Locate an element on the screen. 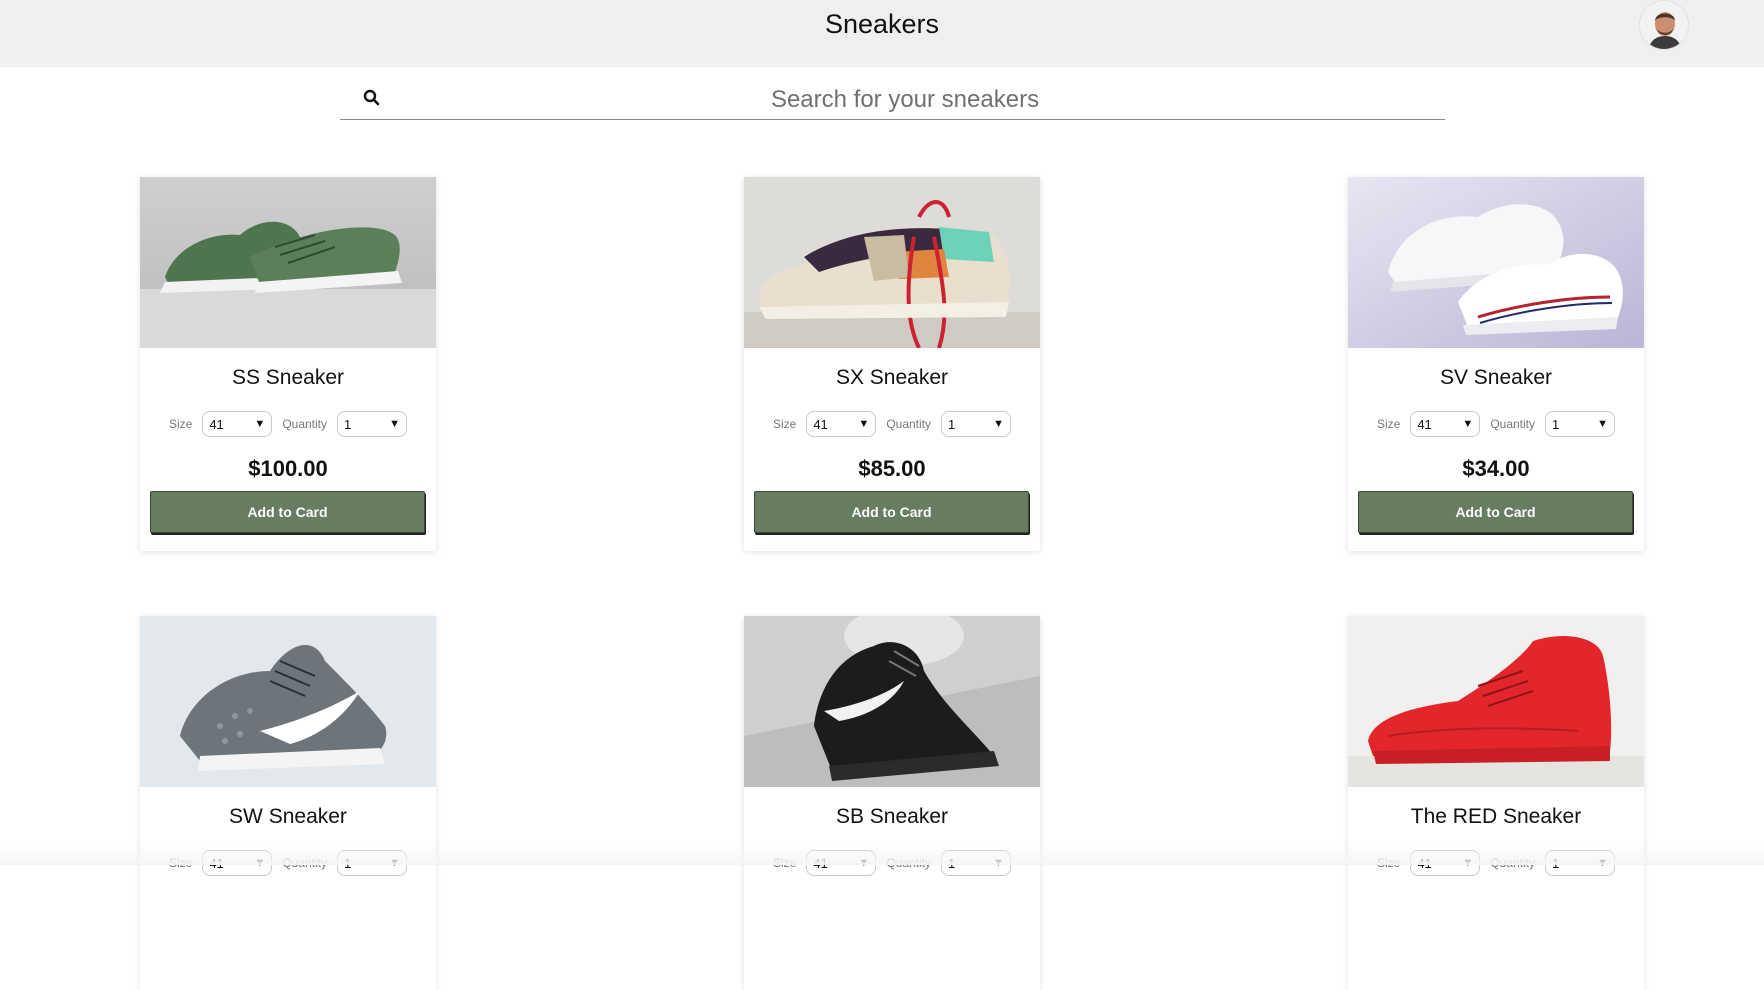 The height and width of the screenshot is (990, 1764). red-sneaker-image is located at coordinates (1496, 701).